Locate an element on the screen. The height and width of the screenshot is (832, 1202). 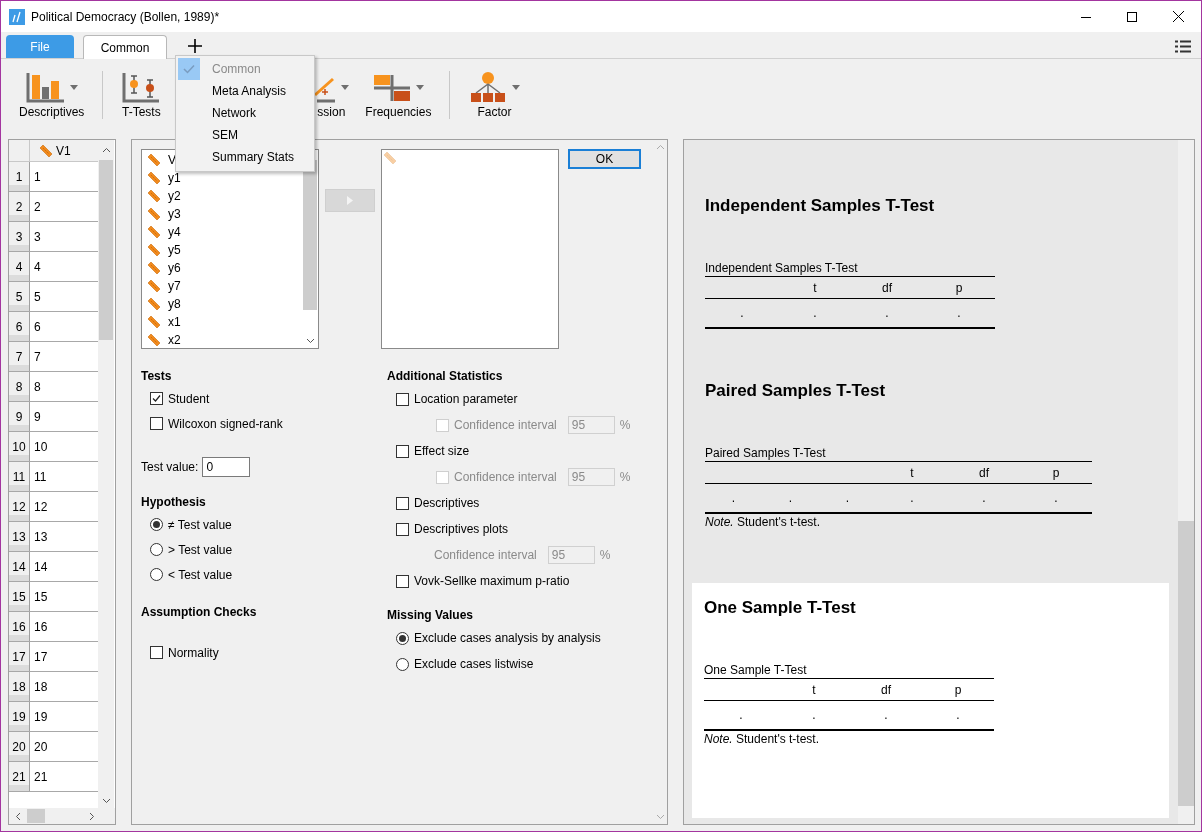
option-label: Effect size is located at coordinates (442, 451).